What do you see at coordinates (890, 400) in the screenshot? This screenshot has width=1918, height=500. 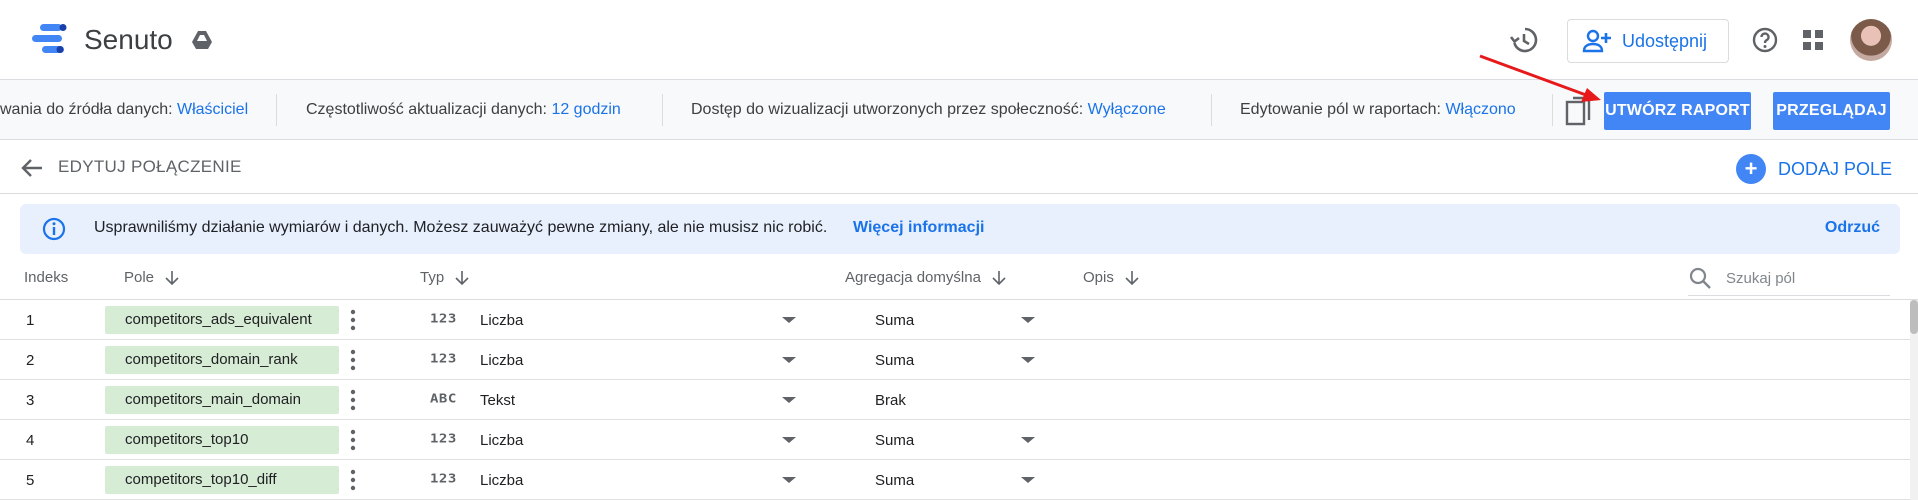 I see `aggregation-value: Brak` at bounding box center [890, 400].